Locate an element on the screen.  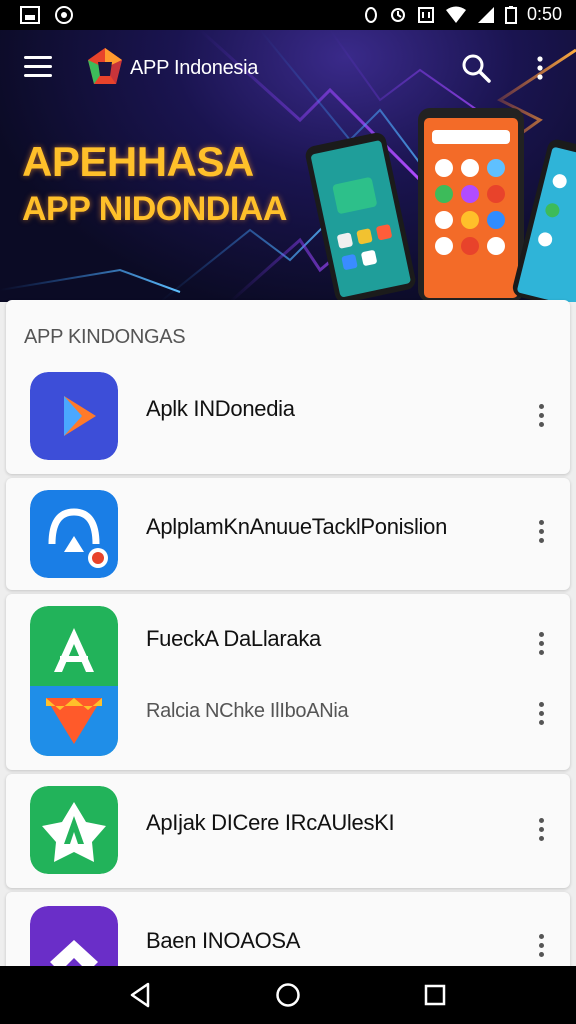
app-icon-play is located at coordinates (74, 416).